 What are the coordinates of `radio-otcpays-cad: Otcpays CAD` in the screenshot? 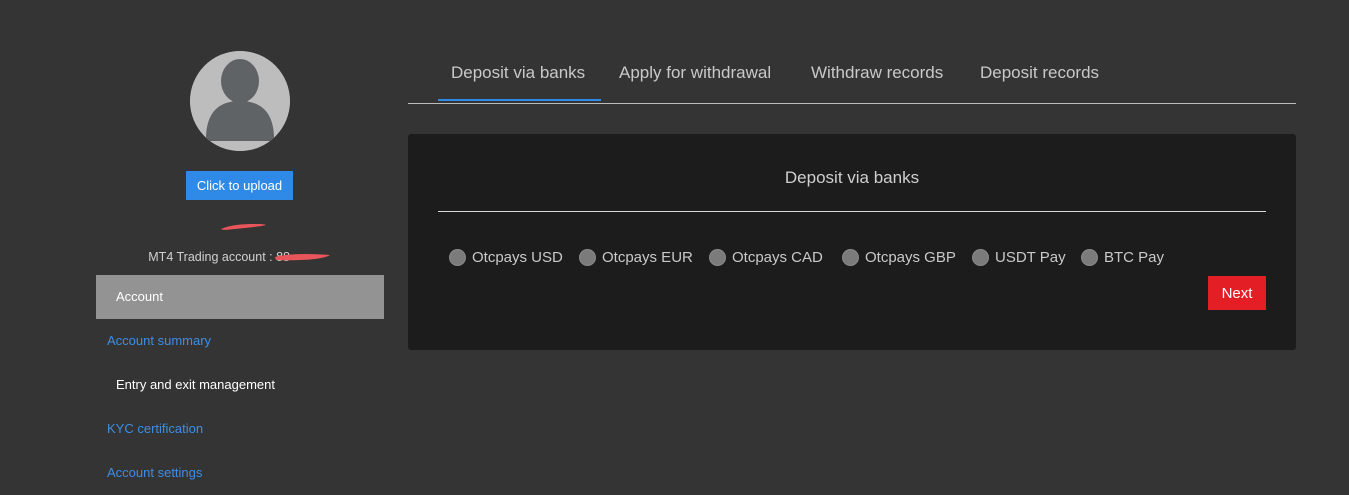 It's located at (766, 257).